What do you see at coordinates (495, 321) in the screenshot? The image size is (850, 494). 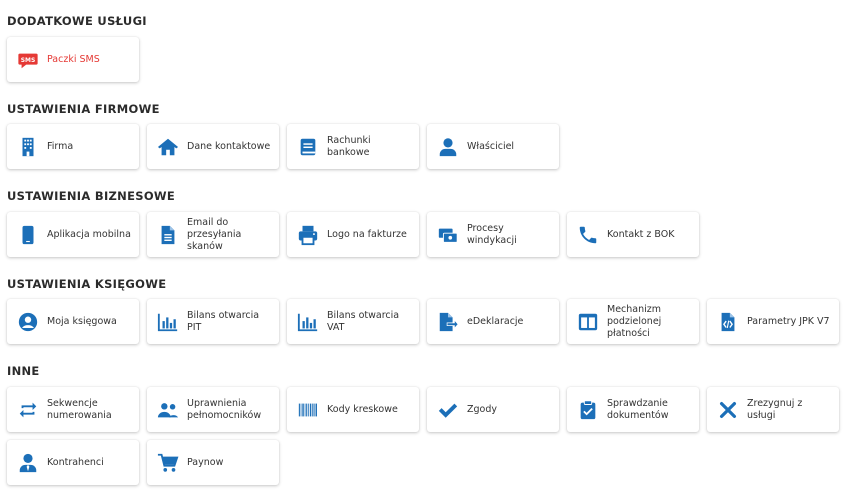 I see `tile-label: eDeklaracje` at bounding box center [495, 321].